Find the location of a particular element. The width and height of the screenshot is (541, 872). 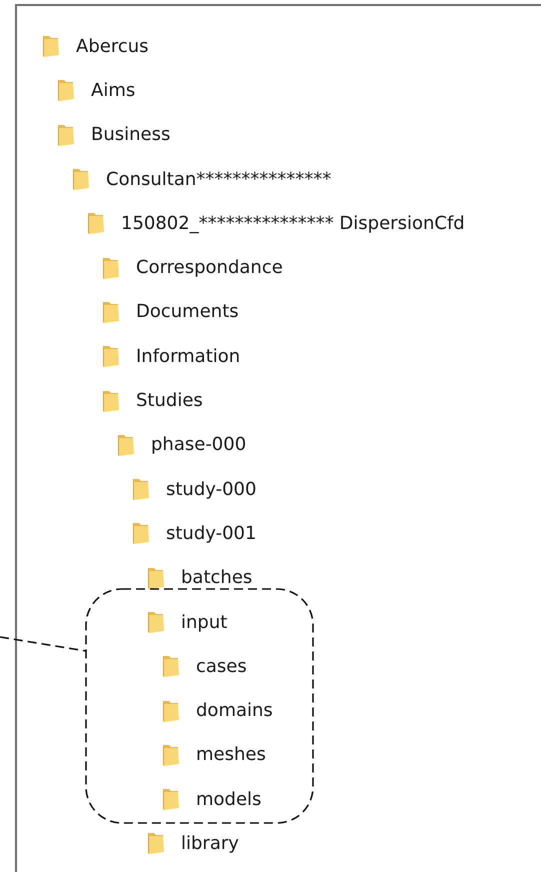

folder-name: study-000 is located at coordinates (211, 489).